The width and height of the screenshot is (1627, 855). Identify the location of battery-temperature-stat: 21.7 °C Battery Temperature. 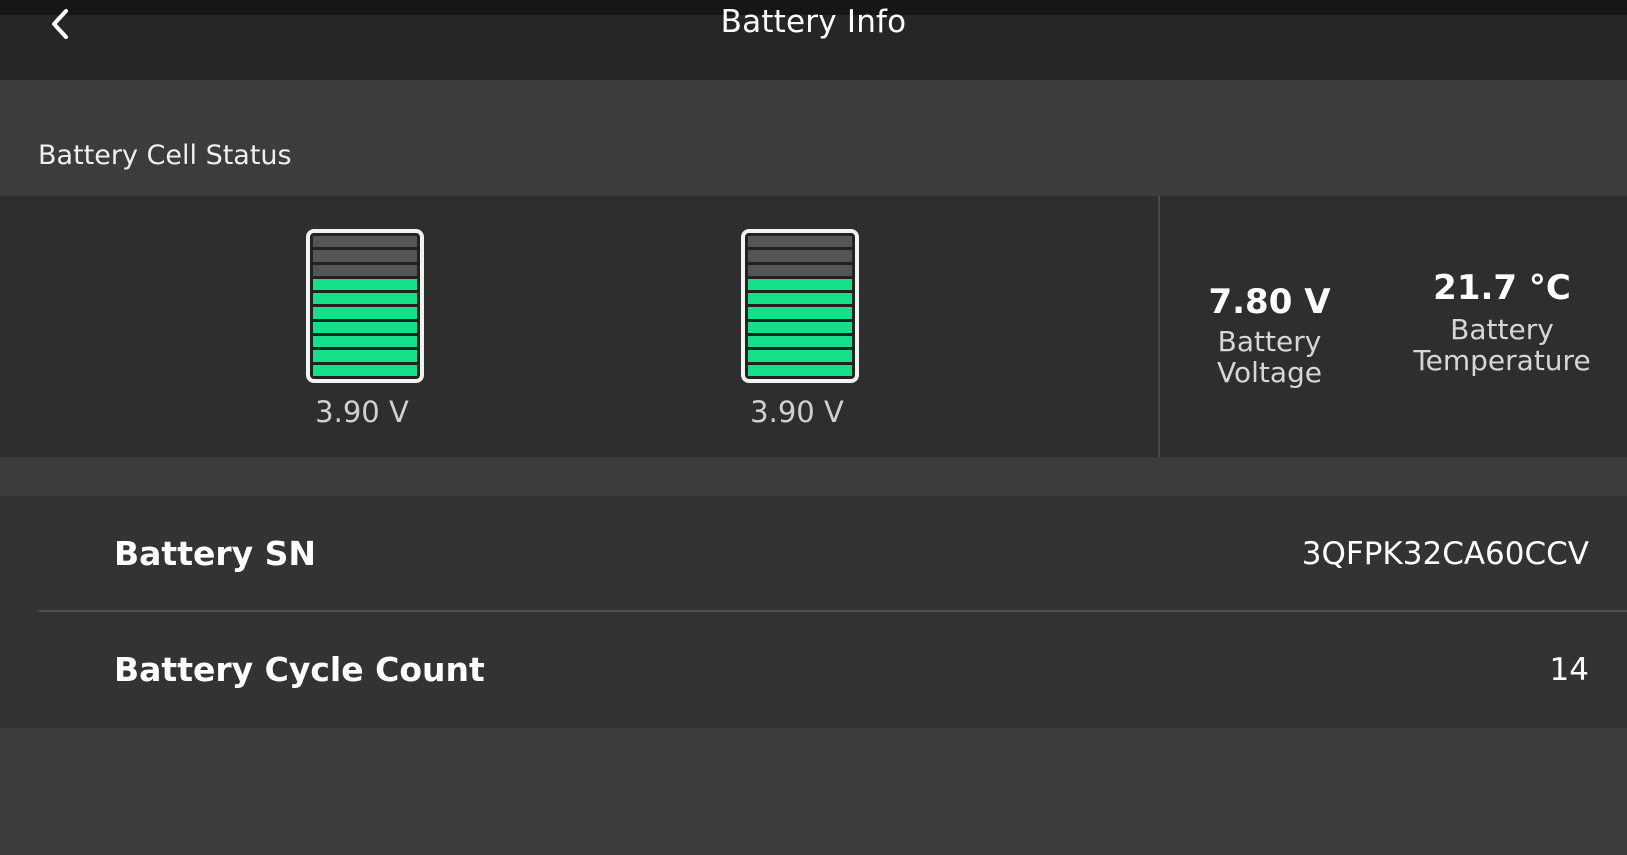
(1502, 322).